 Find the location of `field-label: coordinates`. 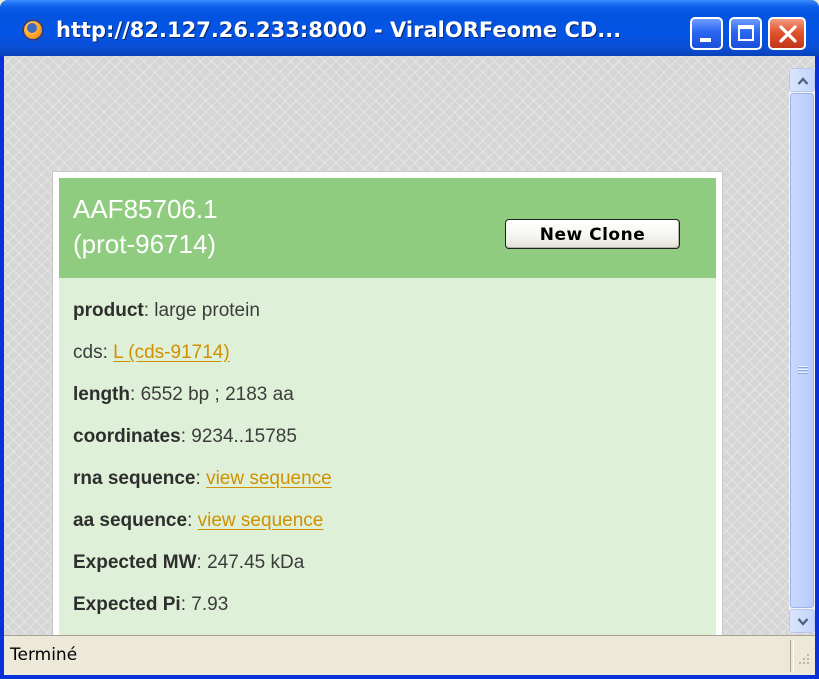

field-label: coordinates is located at coordinates (127, 436).